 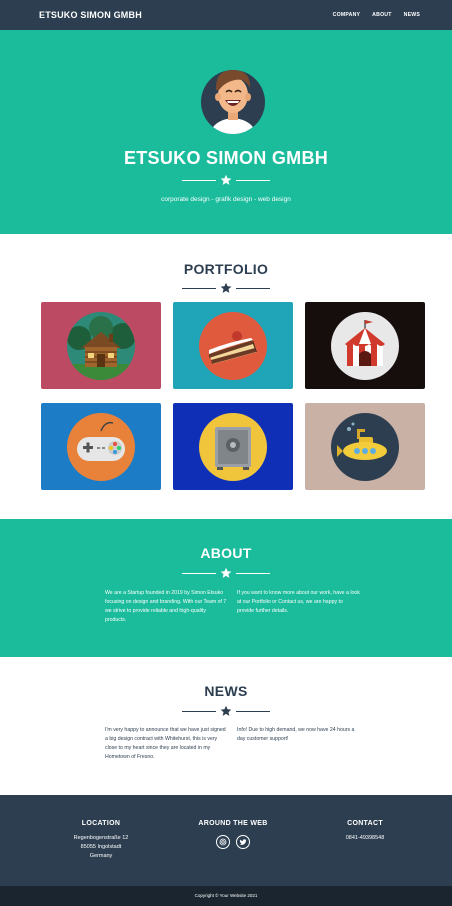 What do you see at coordinates (226, 896) in the screenshot?
I see `copyright: Copyright © Your Website 2021` at bounding box center [226, 896].